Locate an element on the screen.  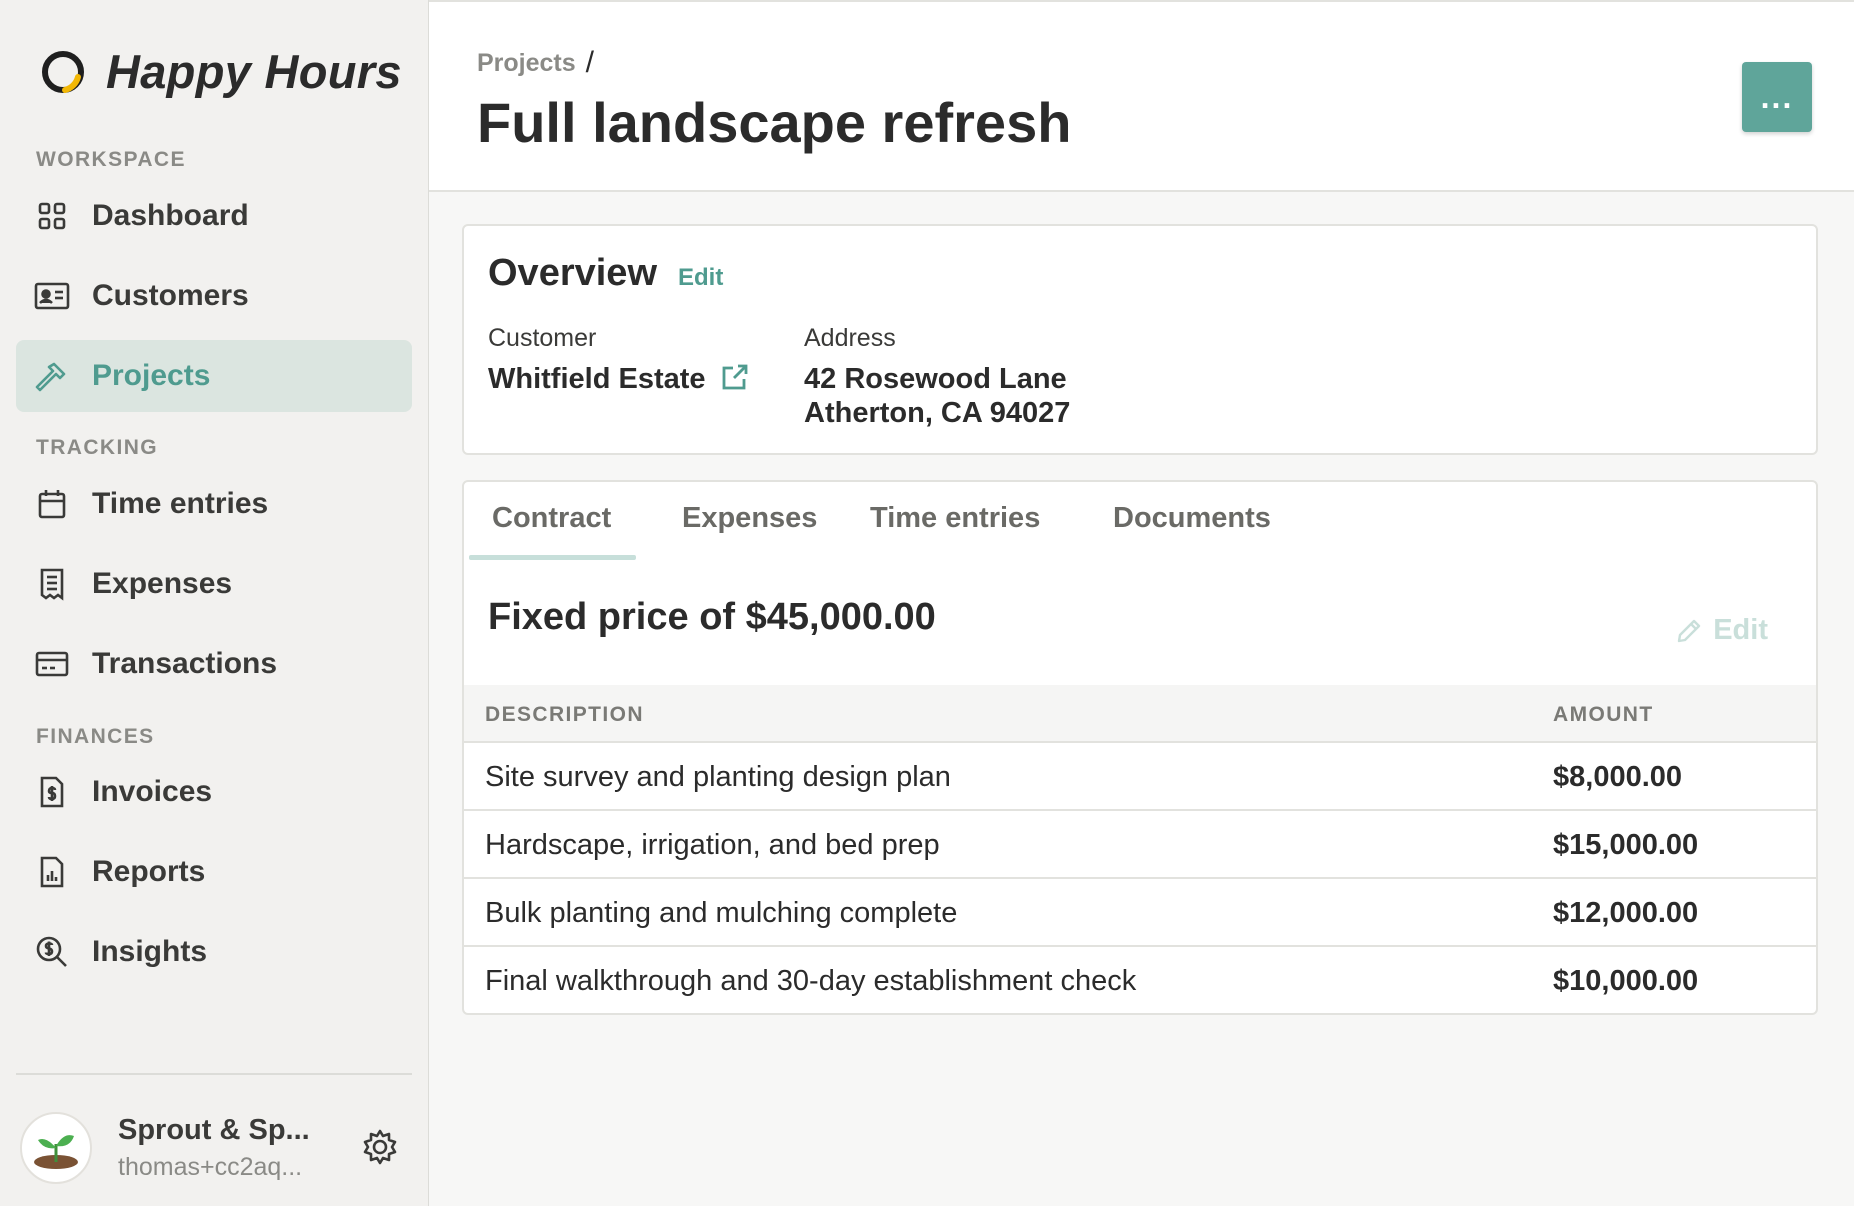
customer-link: Whitfield Estate is located at coordinates (597, 379).